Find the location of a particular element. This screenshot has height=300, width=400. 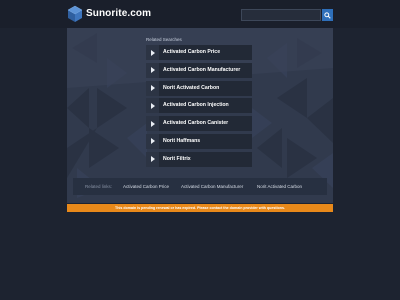

related-link: Norit Haffmans is located at coordinates (199, 141).